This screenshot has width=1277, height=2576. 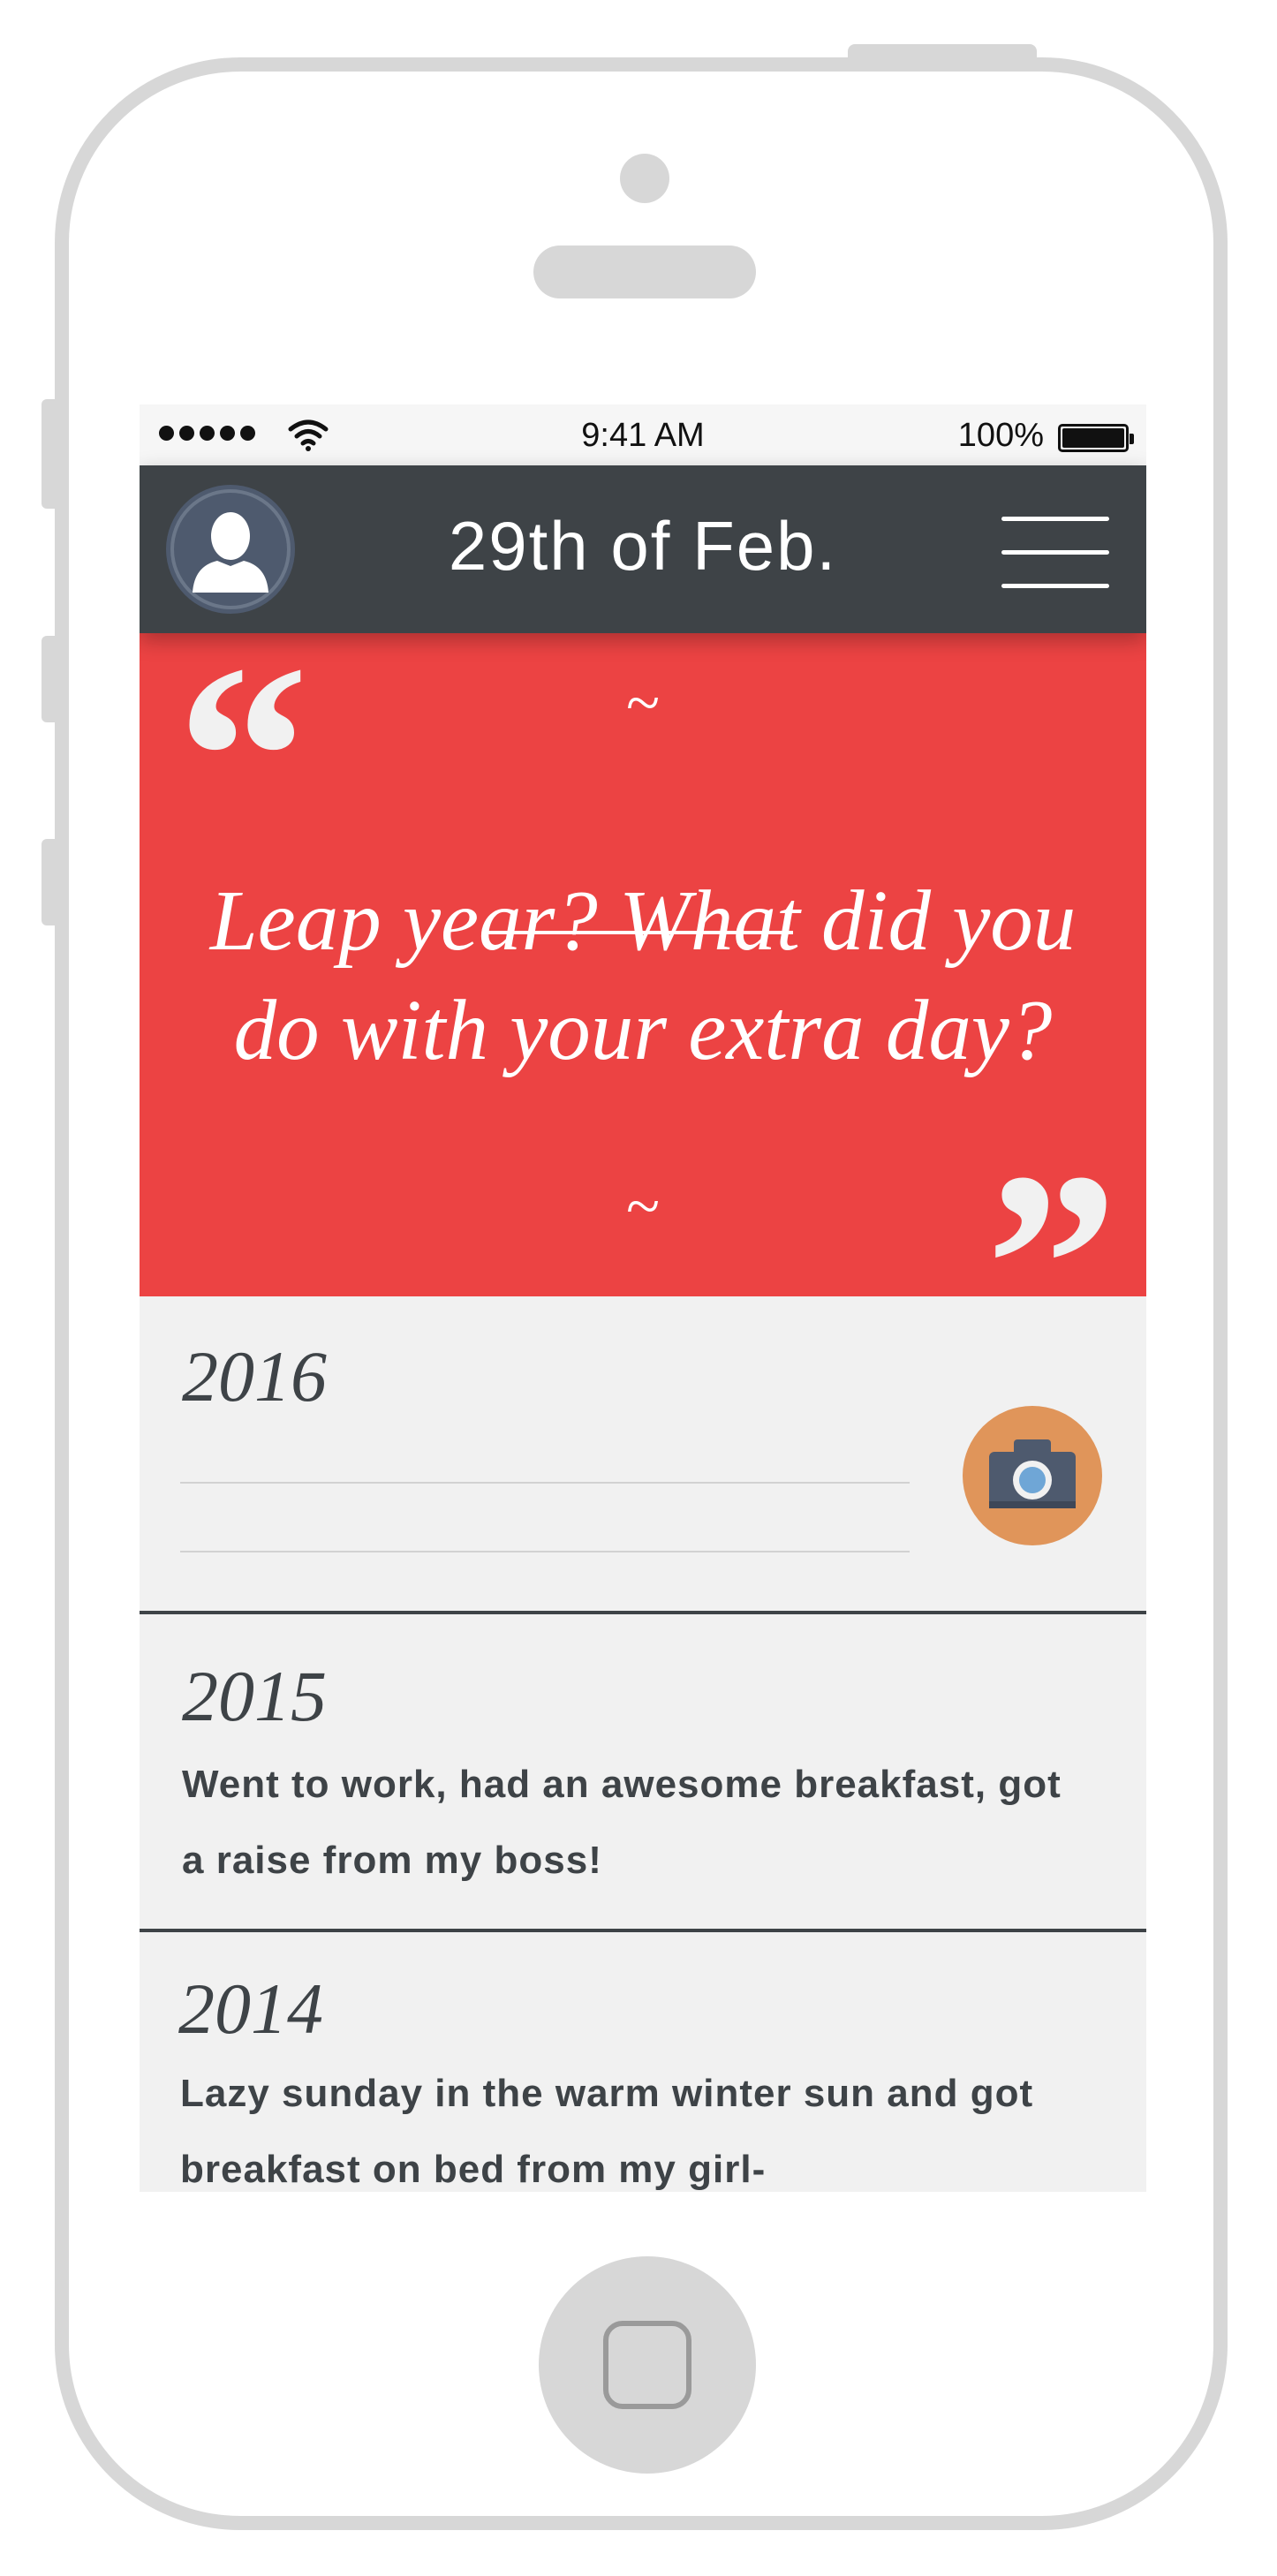 What do you see at coordinates (250, 2008) in the screenshot?
I see `entry-year: 2014` at bounding box center [250, 2008].